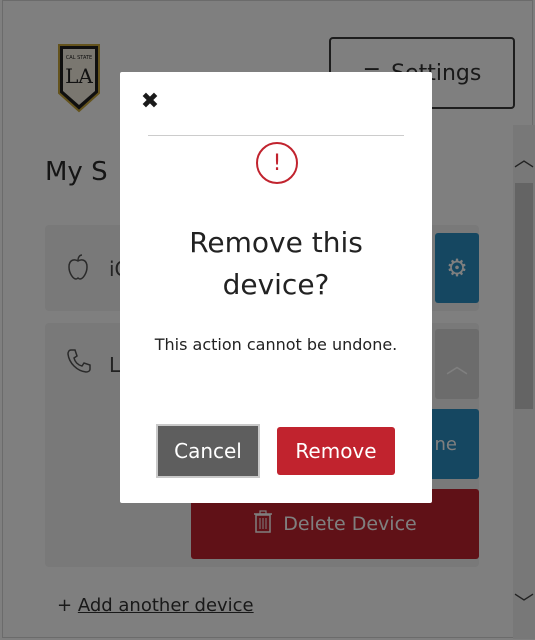 This screenshot has height=640, width=535. I want to click on divider, so click(276, 135).